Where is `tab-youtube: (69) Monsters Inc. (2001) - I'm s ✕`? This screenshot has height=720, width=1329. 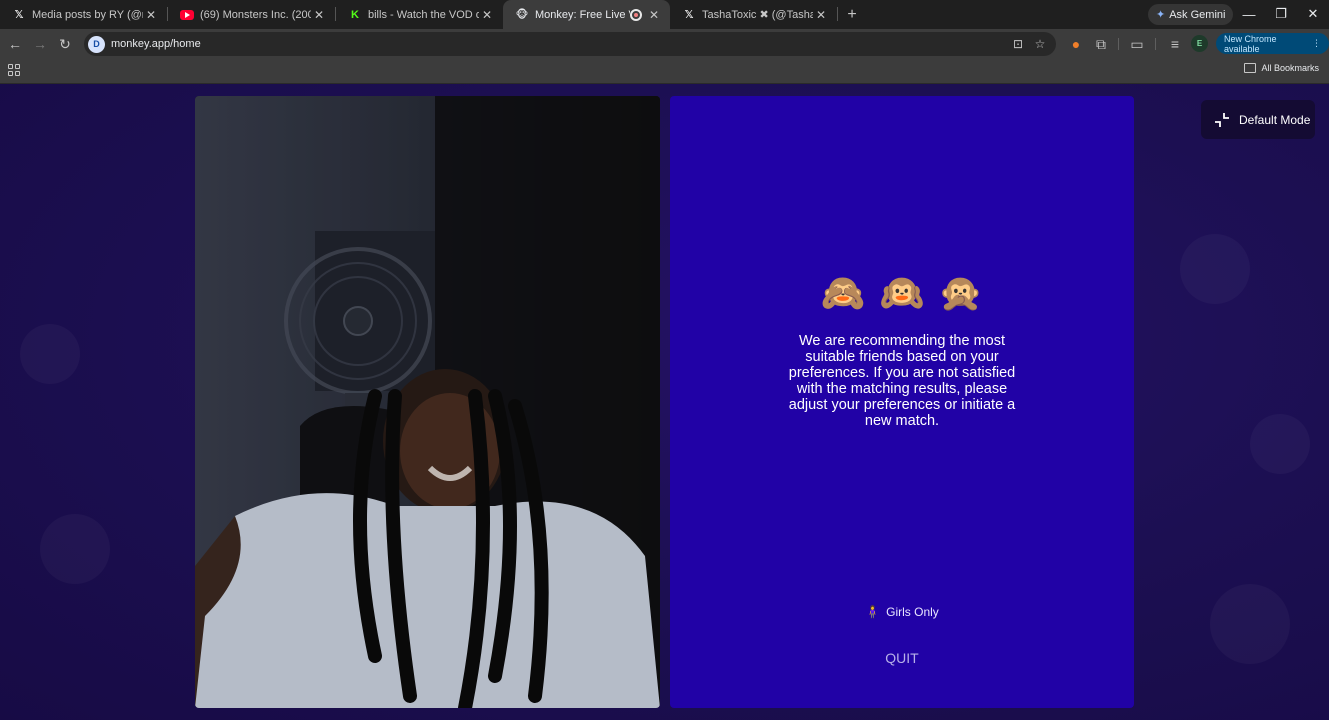
tab-youtube: (69) Monsters Inc. (2001) - I'm s ✕ is located at coordinates (251, 14).